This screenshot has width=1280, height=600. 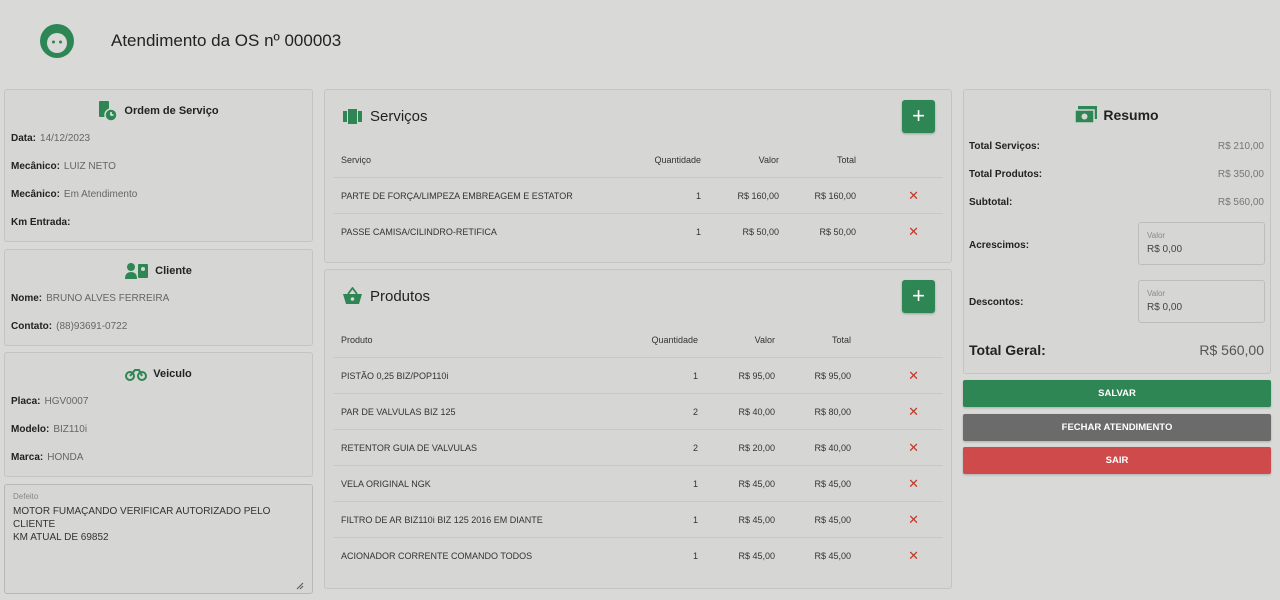 What do you see at coordinates (918, 116) in the screenshot?
I see `add-servico-button: +` at bounding box center [918, 116].